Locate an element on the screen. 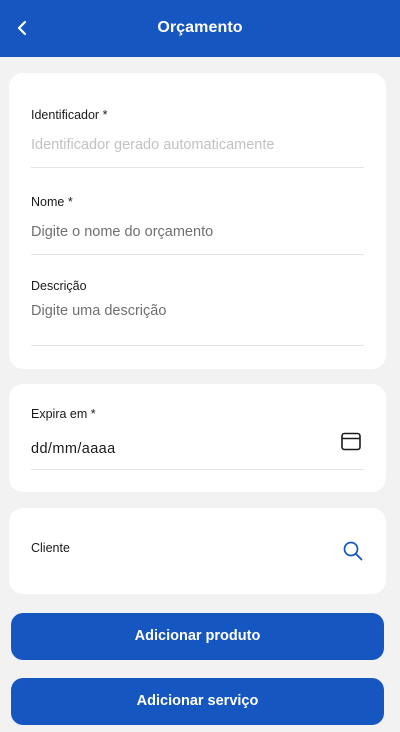 The height and width of the screenshot is (732, 400). add-service-button: Adicionar serviço is located at coordinates (197, 701).